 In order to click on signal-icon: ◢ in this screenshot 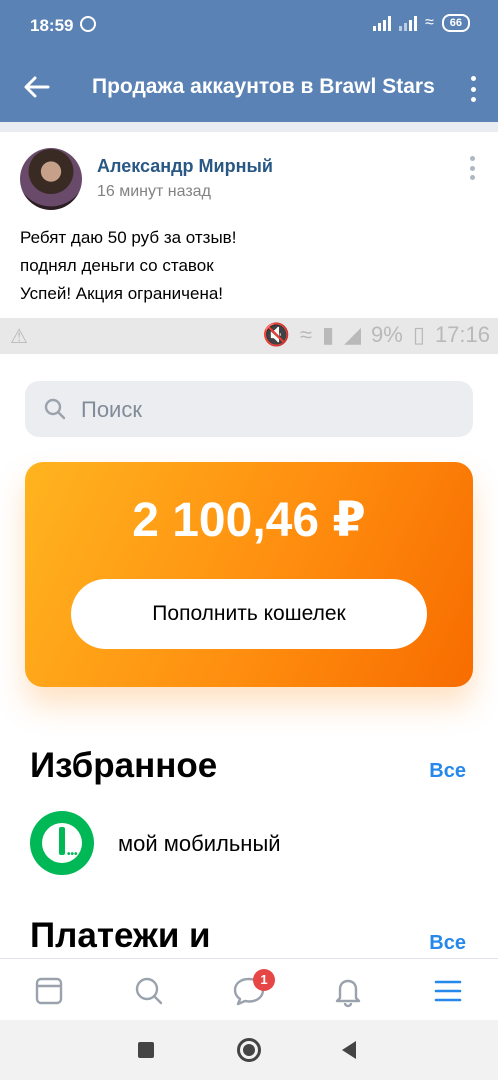, I will do `click(353, 334)`.